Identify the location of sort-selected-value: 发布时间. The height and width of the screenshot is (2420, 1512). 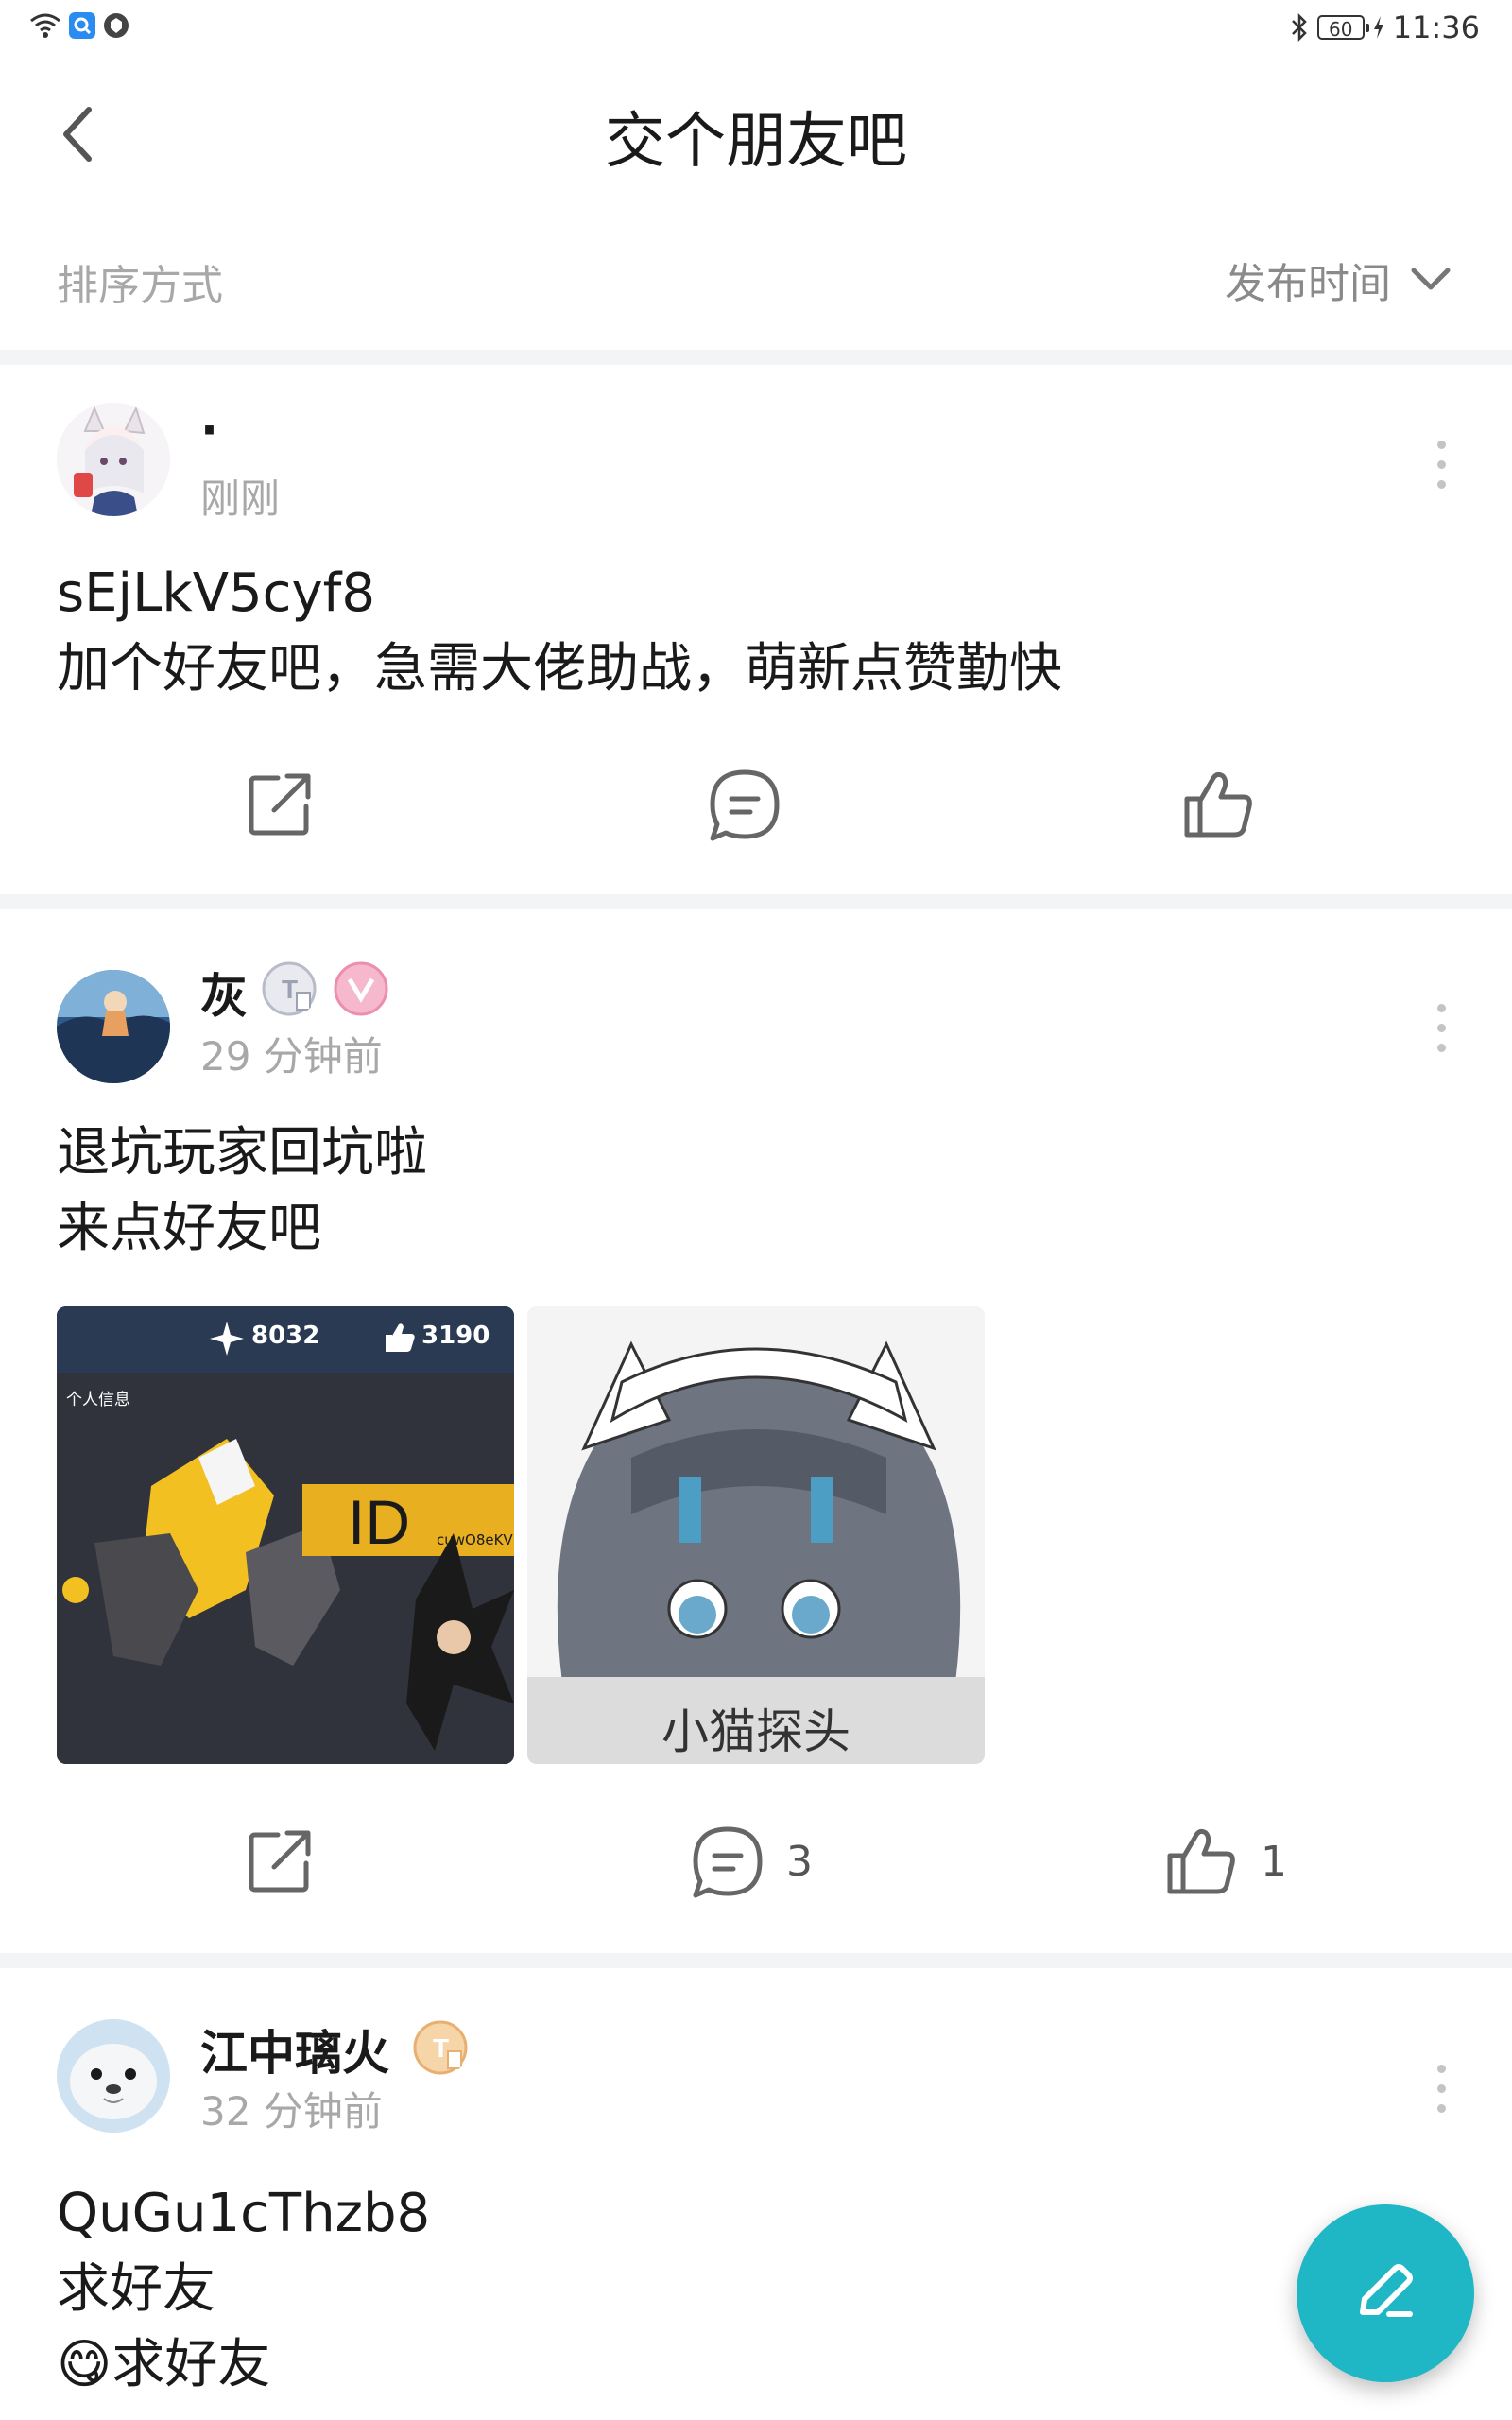
(1308, 284).